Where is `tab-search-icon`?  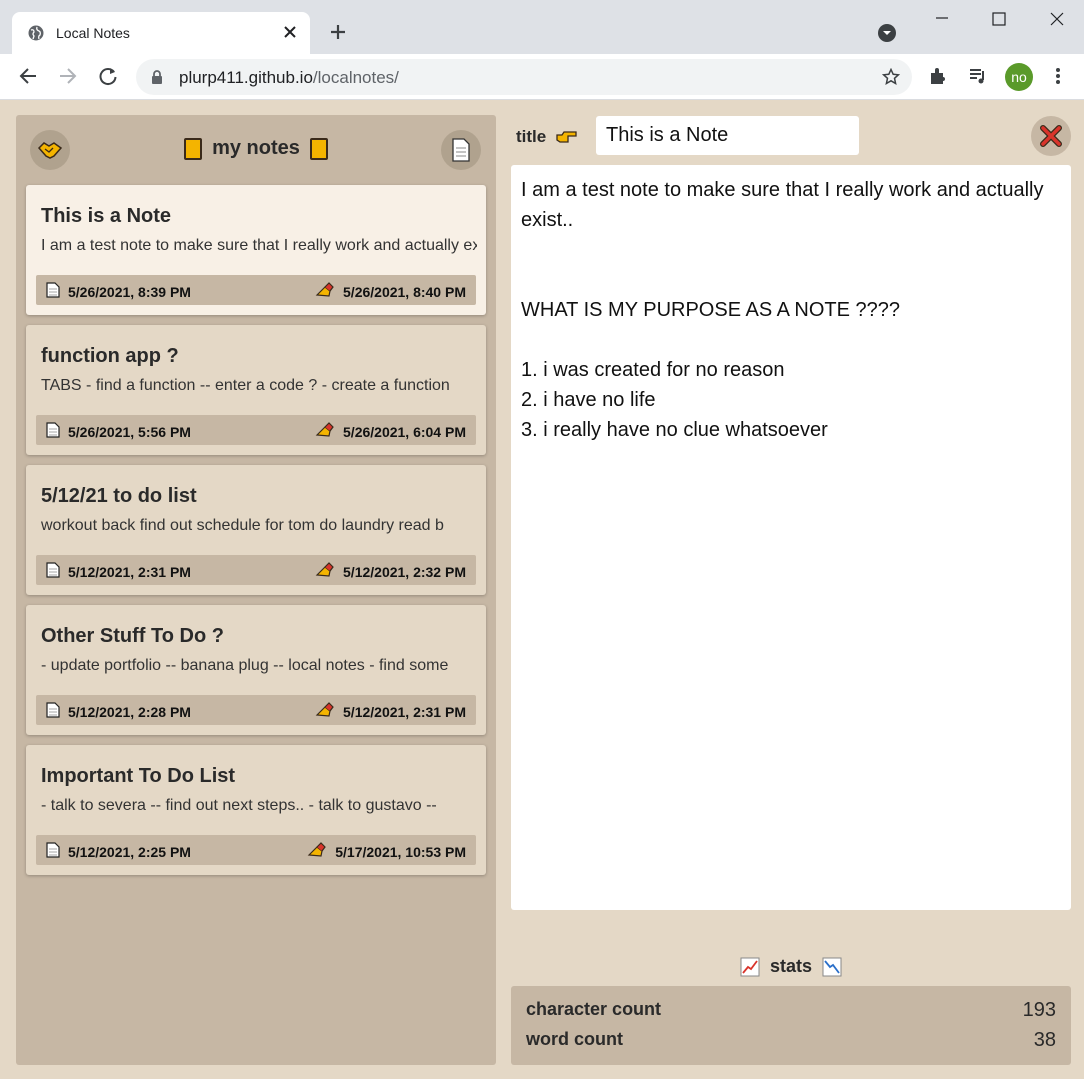
tab-search-icon is located at coordinates (887, 33).